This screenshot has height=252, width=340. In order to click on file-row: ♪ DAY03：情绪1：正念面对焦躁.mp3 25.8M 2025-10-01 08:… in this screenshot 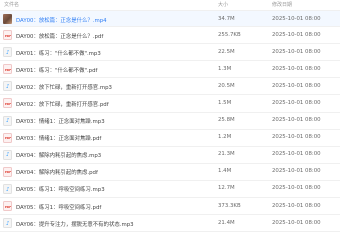, I will do `click(170, 121)`.